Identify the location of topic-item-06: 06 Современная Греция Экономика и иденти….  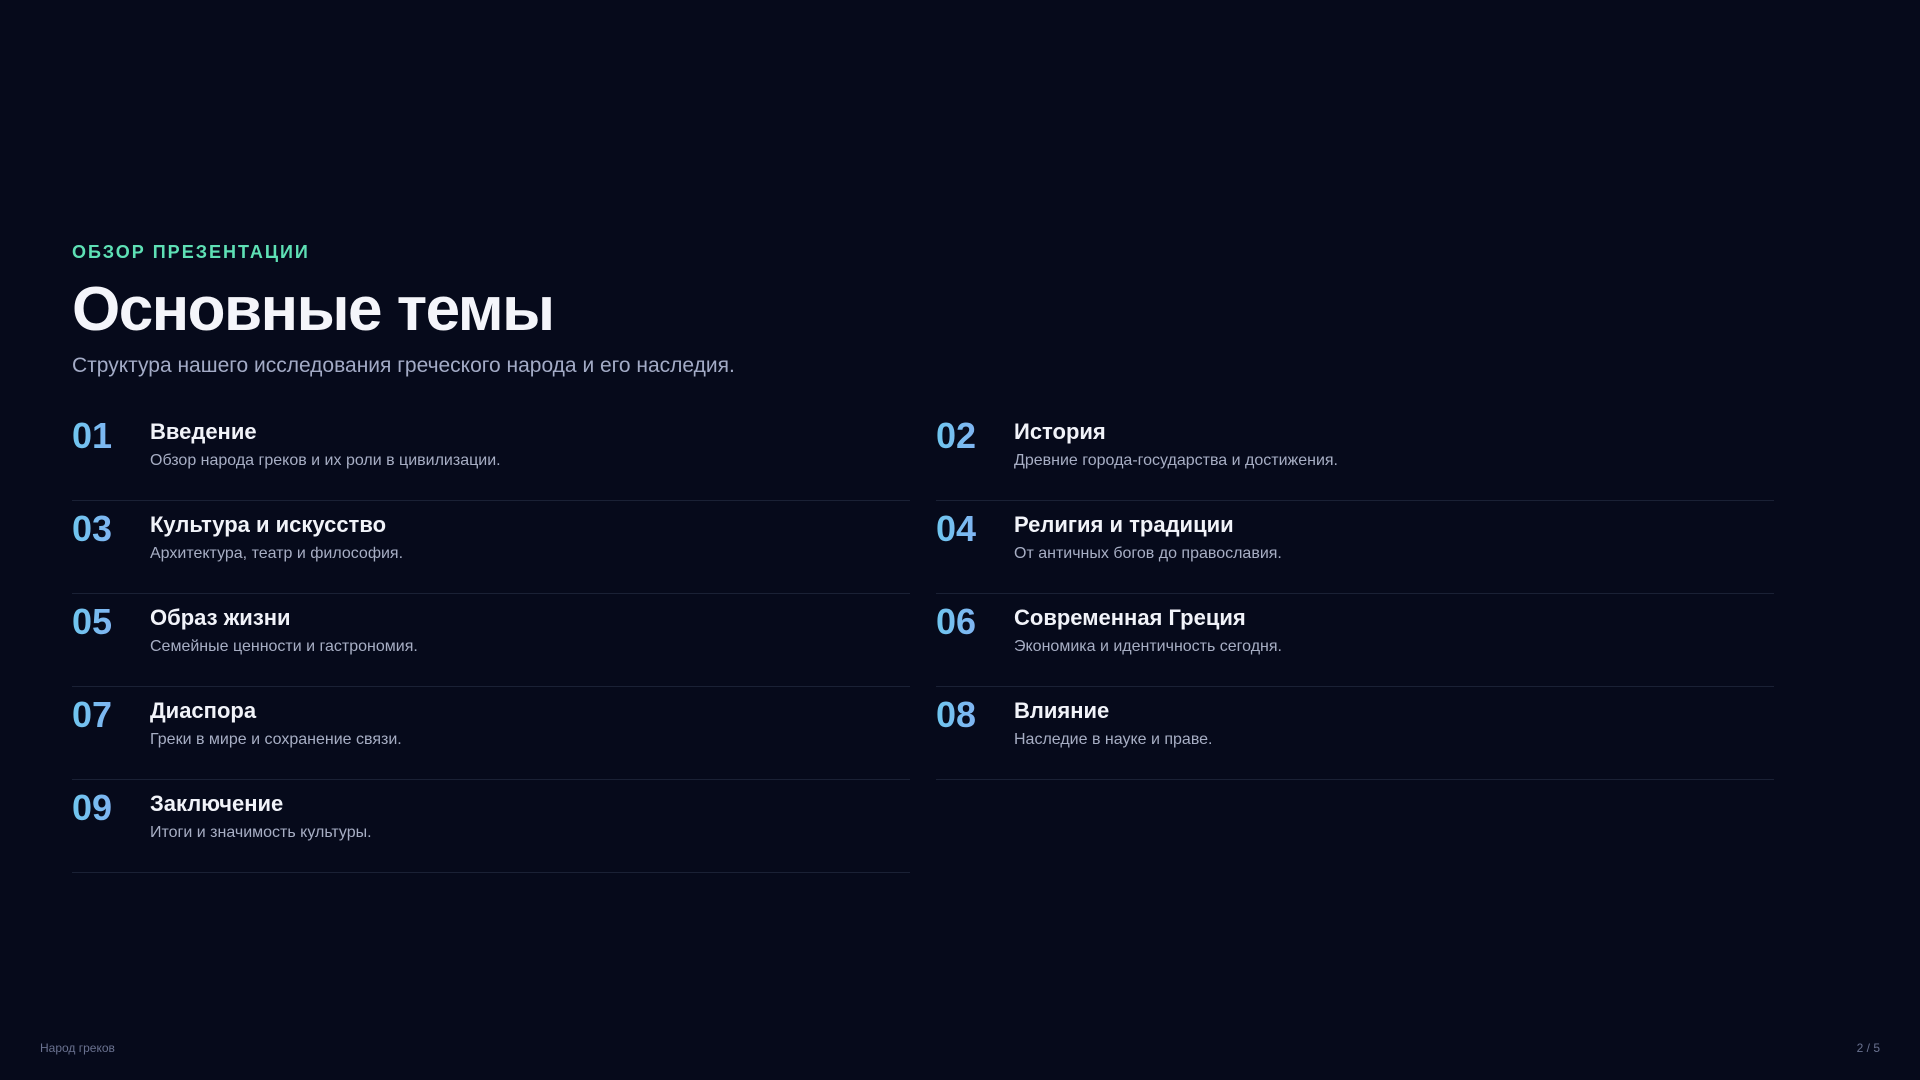
(1355, 640).